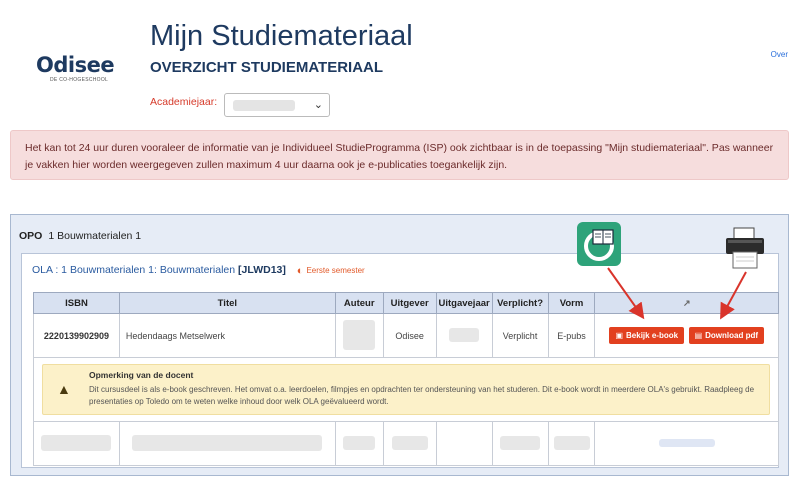 The image size is (800, 500). I want to click on author-cell-redacted, so click(359, 335).